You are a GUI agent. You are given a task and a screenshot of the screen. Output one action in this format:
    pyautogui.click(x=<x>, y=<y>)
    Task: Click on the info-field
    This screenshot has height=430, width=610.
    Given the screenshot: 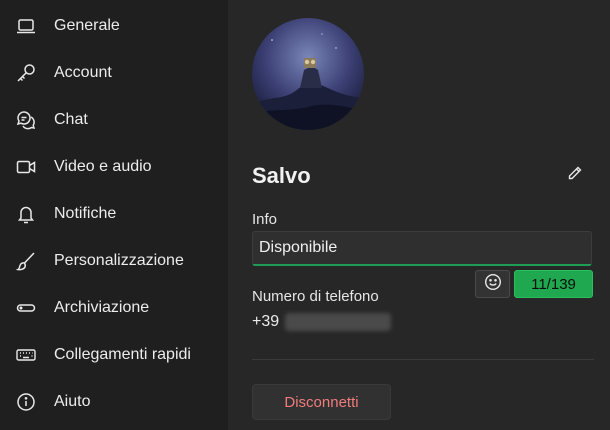 What is the action you would take?
    pyautogui.click(x=422, y=248)
    